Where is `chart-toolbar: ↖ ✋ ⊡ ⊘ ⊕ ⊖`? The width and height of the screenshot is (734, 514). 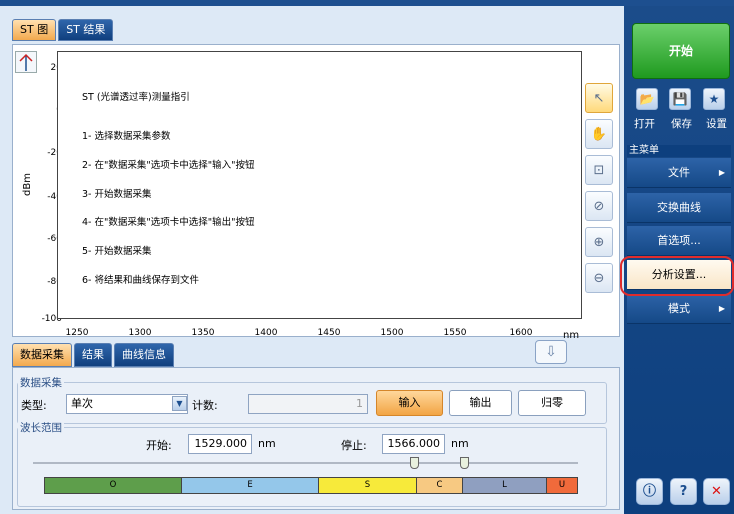
chart-toolbar: ↖ ✋ ⊡ ⊘ ⊕ ⊖ is located at coordinates (600, 191).